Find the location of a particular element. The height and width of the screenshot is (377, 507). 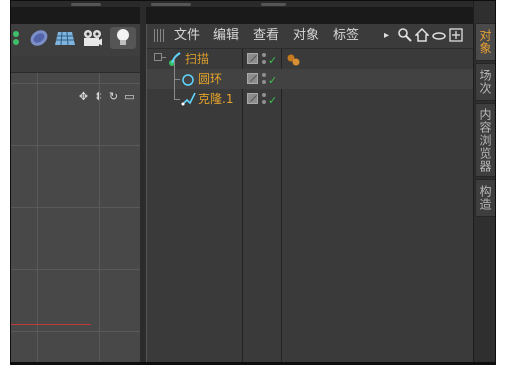

menu-edit: 编辑 is located at coordinates (226, 36).